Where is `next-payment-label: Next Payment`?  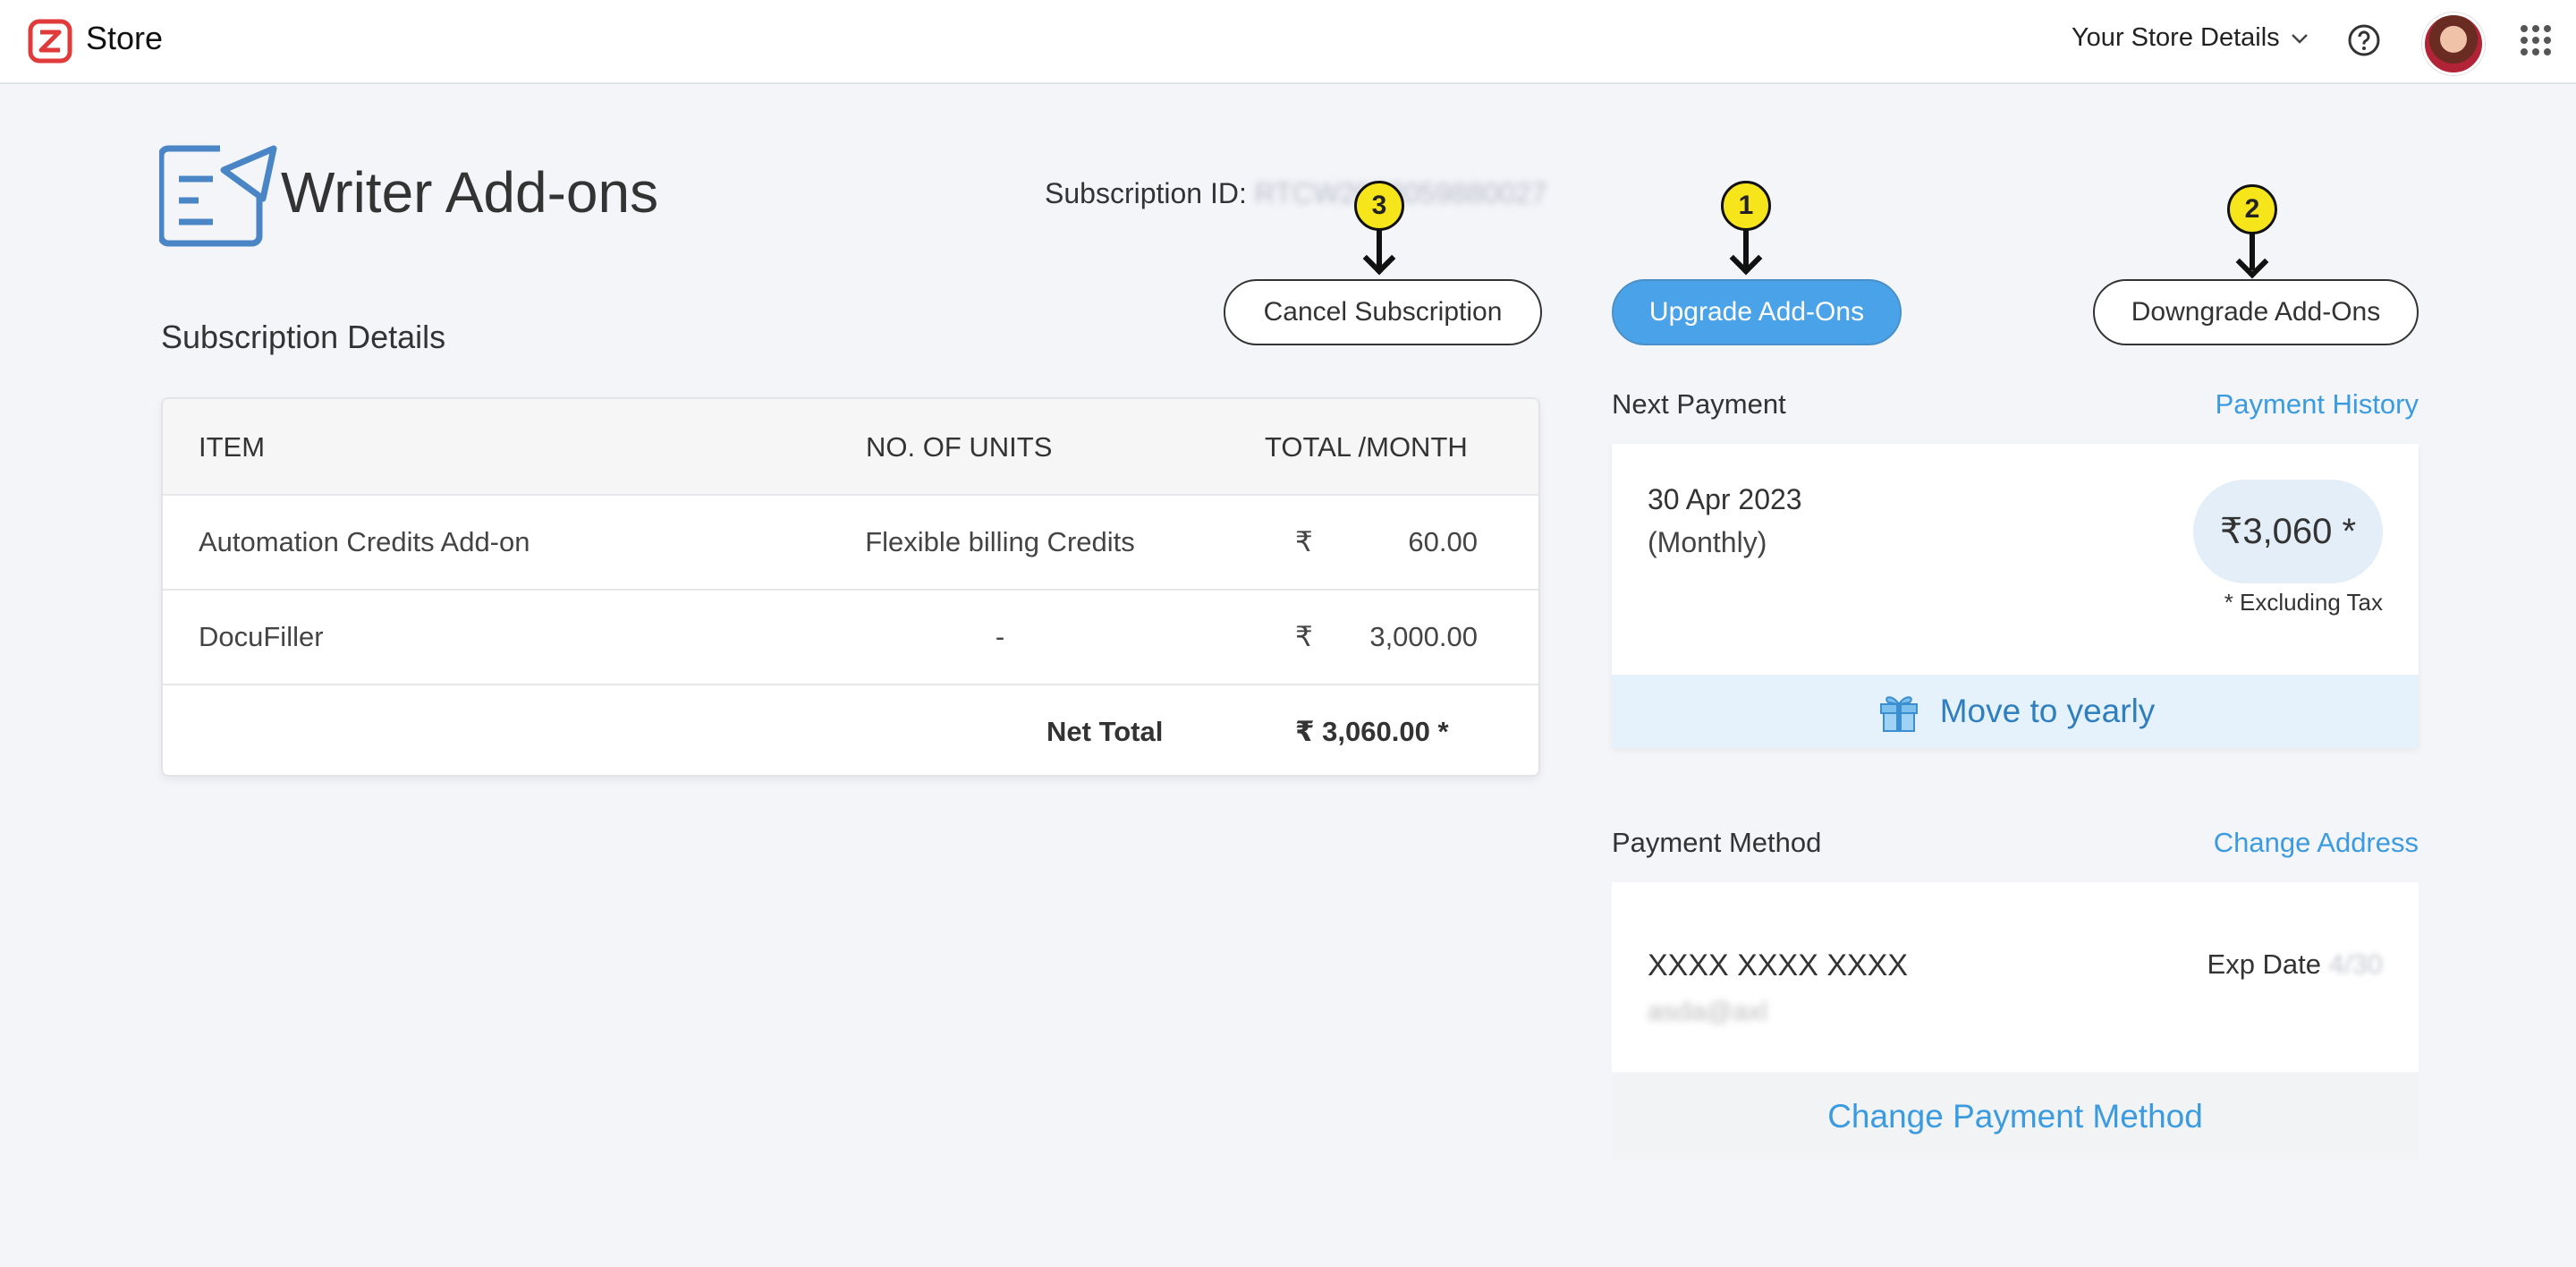
next-payment-label: Next Payment is located at coordinates (1699, 404).